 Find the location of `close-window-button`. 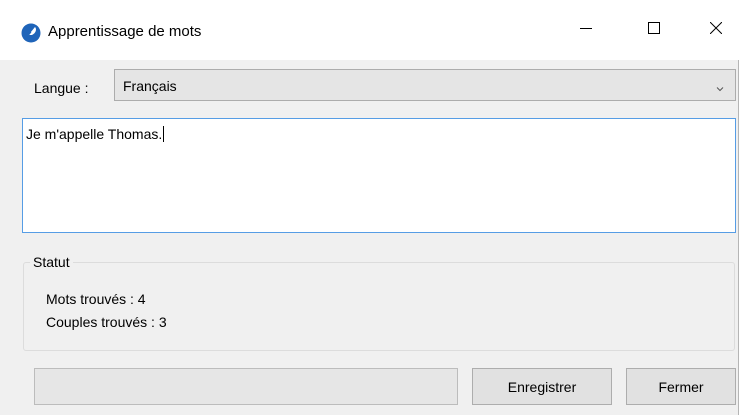

close-window-button is located at coordinates (716, 30).